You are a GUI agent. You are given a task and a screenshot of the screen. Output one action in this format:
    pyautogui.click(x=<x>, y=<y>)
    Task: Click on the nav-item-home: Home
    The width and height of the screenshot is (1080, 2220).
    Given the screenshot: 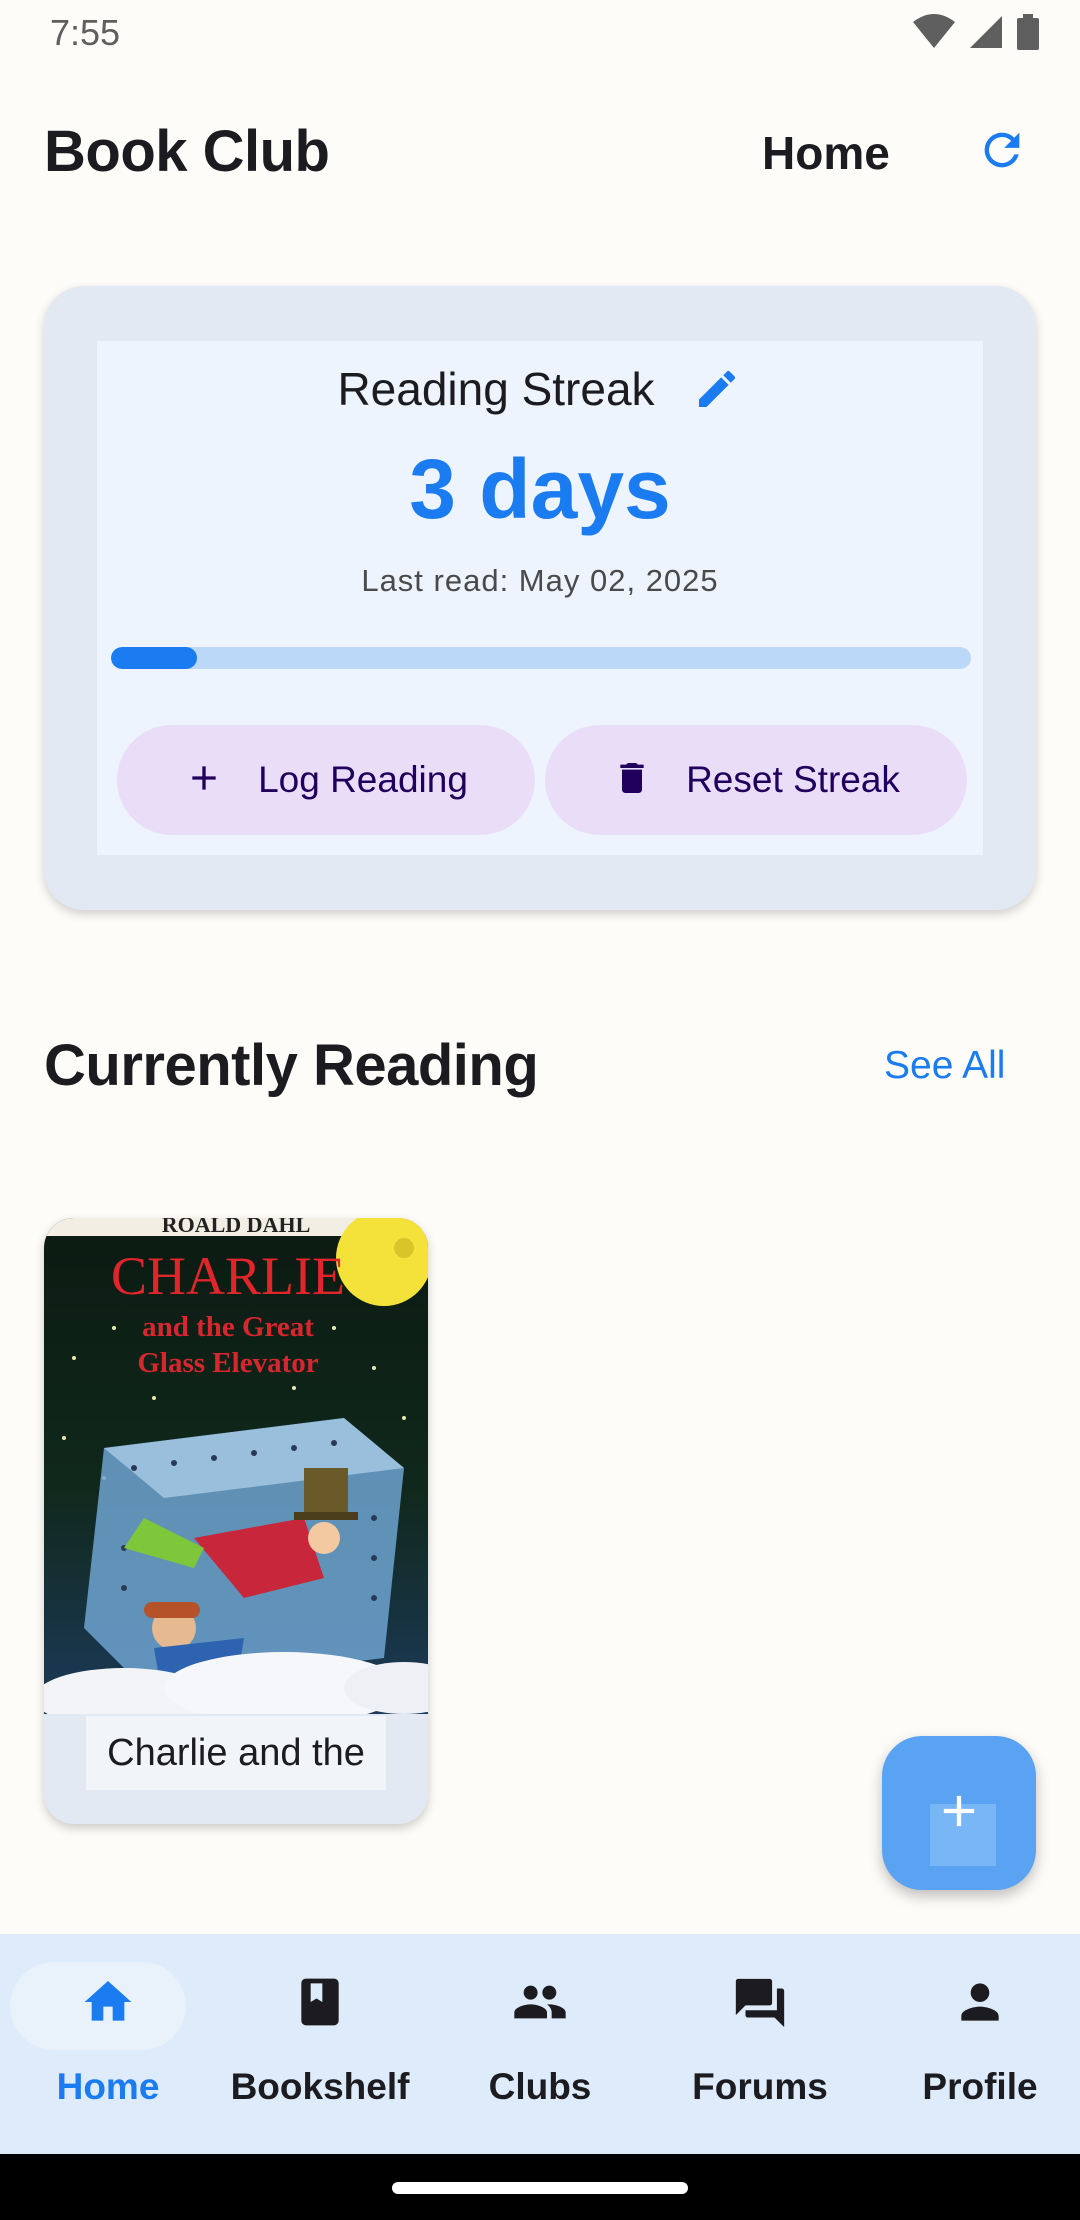 What is the action you would take?
    pyautogui.click(x=108, y=2044)
    